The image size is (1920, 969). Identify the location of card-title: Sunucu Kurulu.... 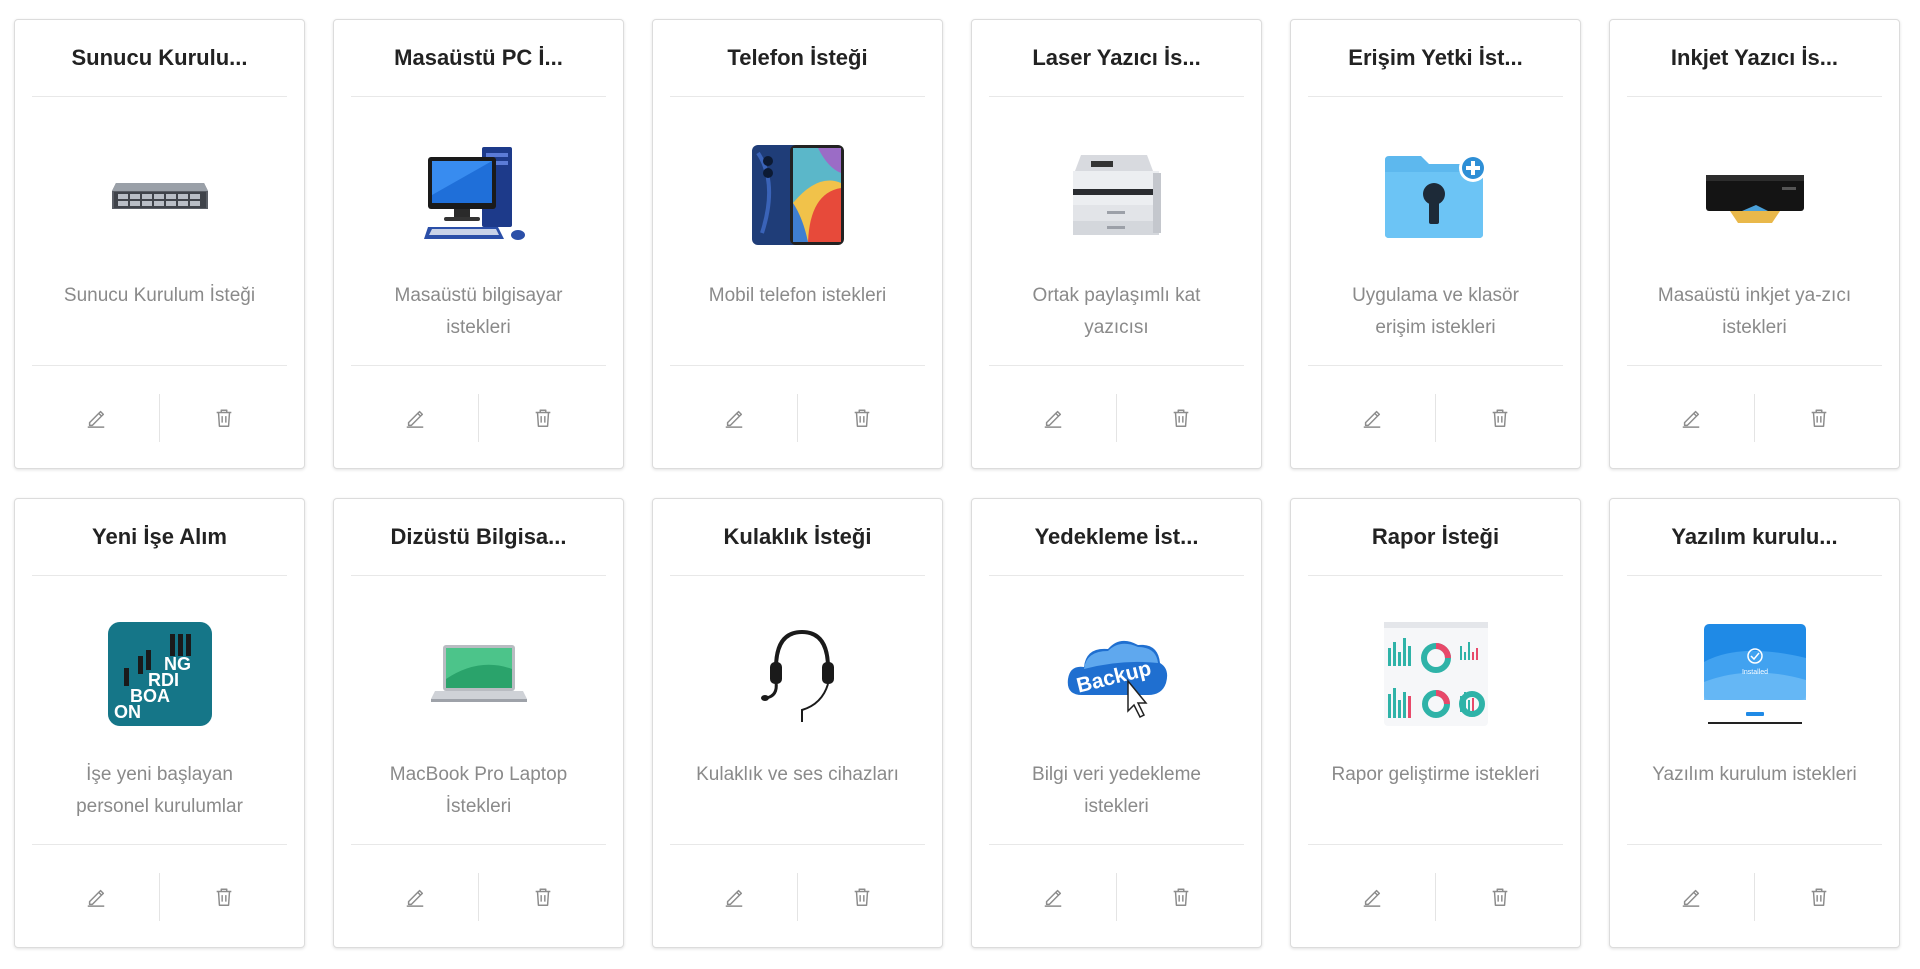
(159, 58).